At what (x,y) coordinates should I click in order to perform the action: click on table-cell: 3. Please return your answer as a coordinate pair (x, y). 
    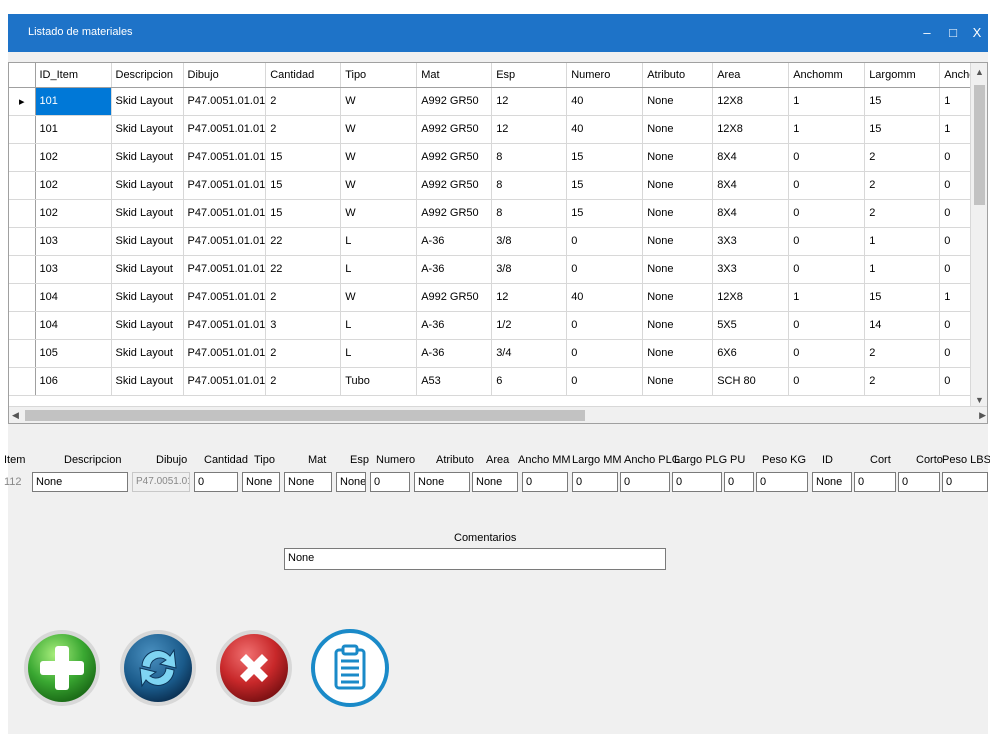
    Looking at the image, I should click on (303, 325).